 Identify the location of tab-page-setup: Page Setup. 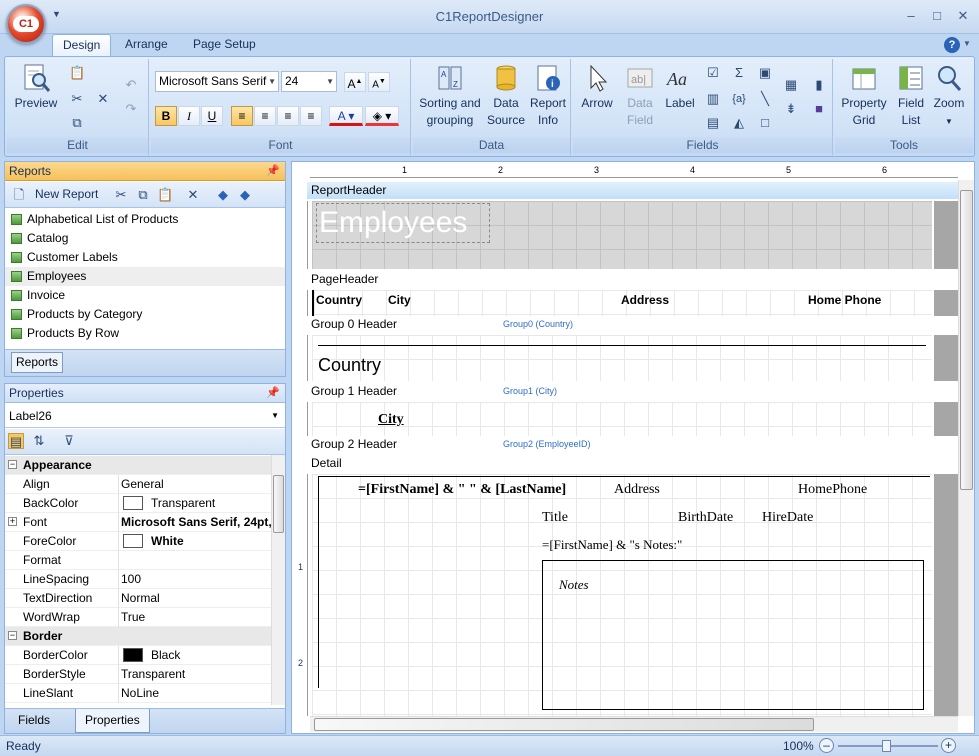
(224, 45).